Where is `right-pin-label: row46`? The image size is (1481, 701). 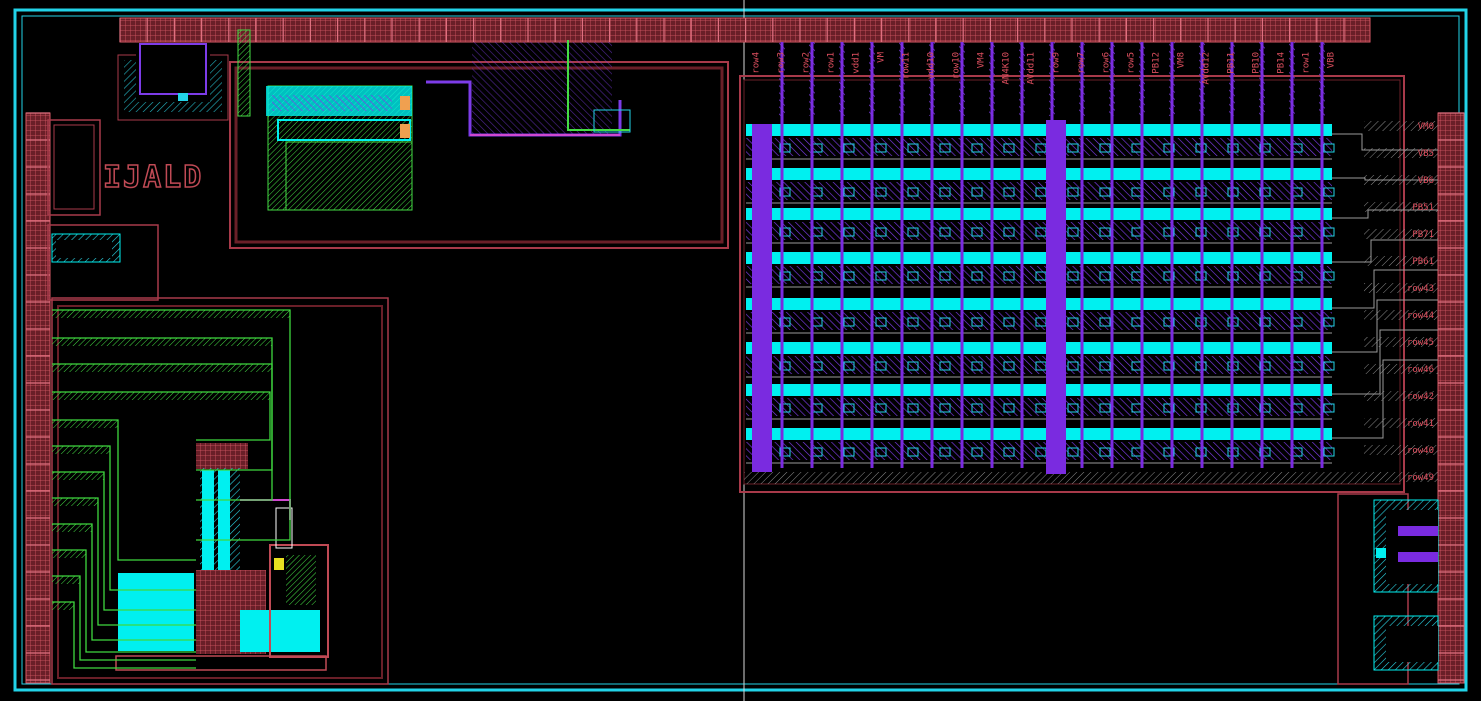 right-pin-label: row46 is located at coordinates (1420, 370).